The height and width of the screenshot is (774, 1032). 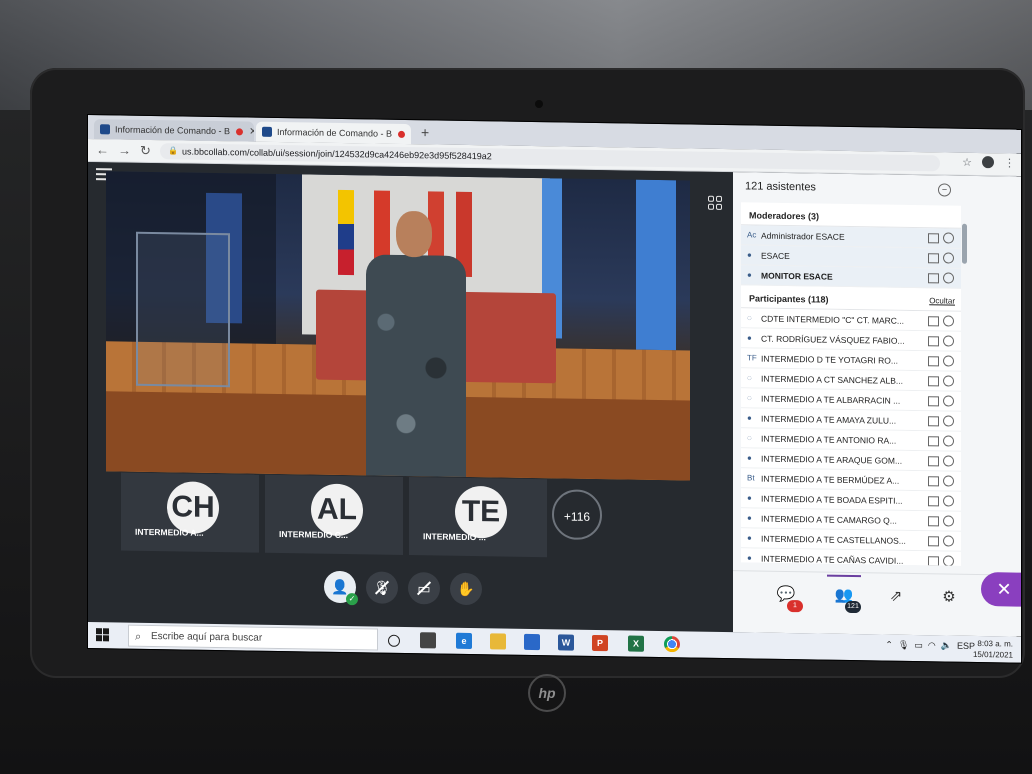 I want to click on settings-button: ⚙, so click(x=949, y=597).